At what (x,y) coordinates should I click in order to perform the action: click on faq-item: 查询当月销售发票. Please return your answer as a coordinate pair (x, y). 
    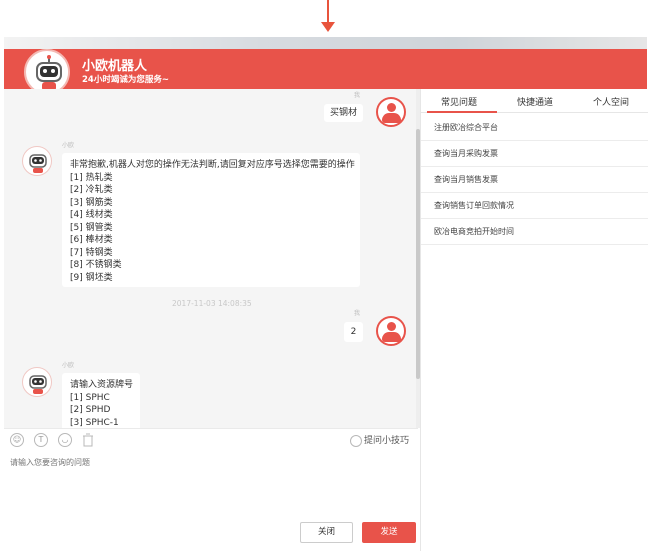
    Looking at the image, I should click on (534, 180).